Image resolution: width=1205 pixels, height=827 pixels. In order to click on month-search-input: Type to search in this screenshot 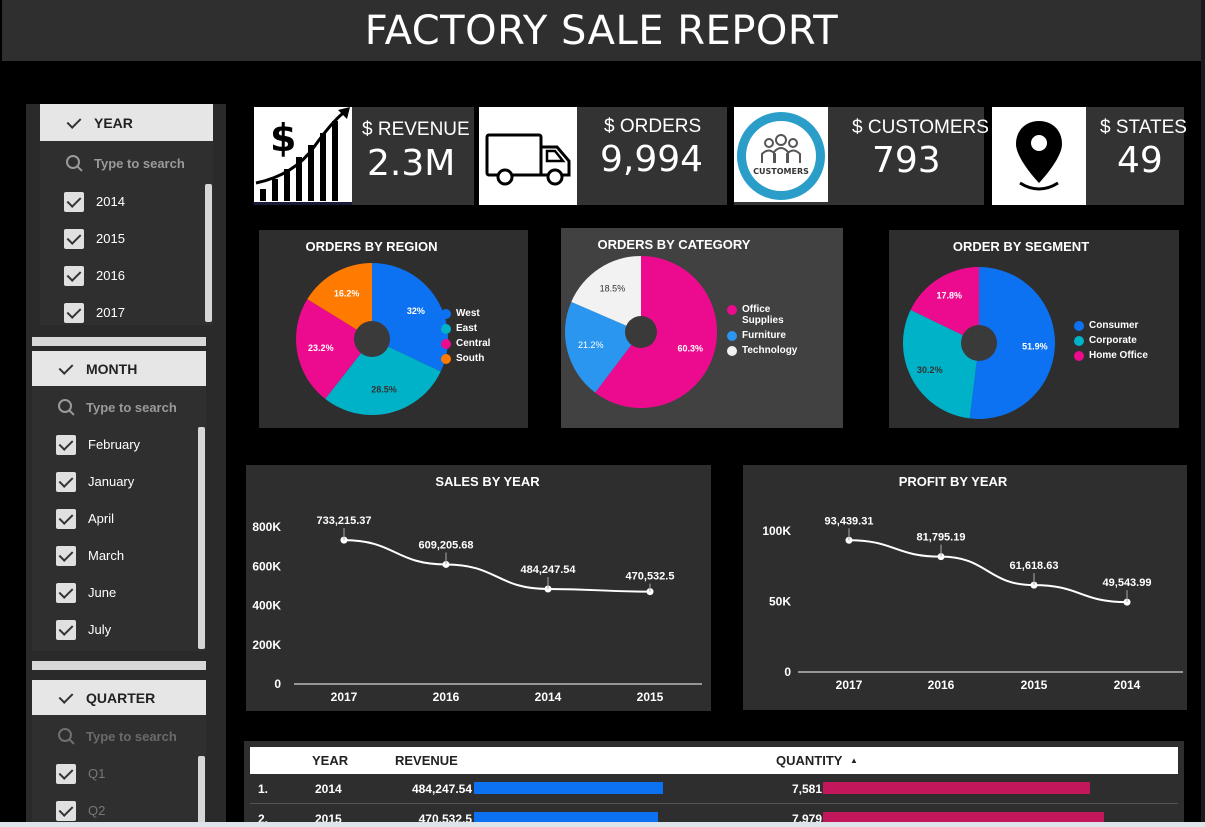, I will do `click(119, 407)`.